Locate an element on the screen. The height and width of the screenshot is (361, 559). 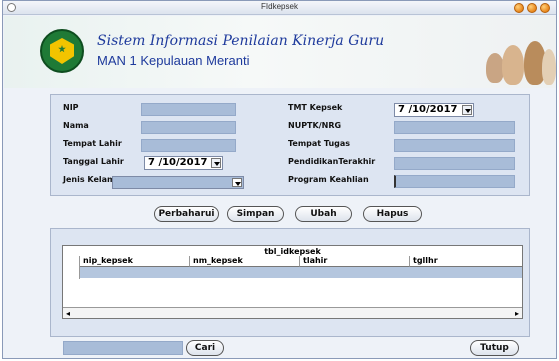
app-title: Sistem Informasi Penilaian Kinerja Guru is located at coordinates (241, 41).